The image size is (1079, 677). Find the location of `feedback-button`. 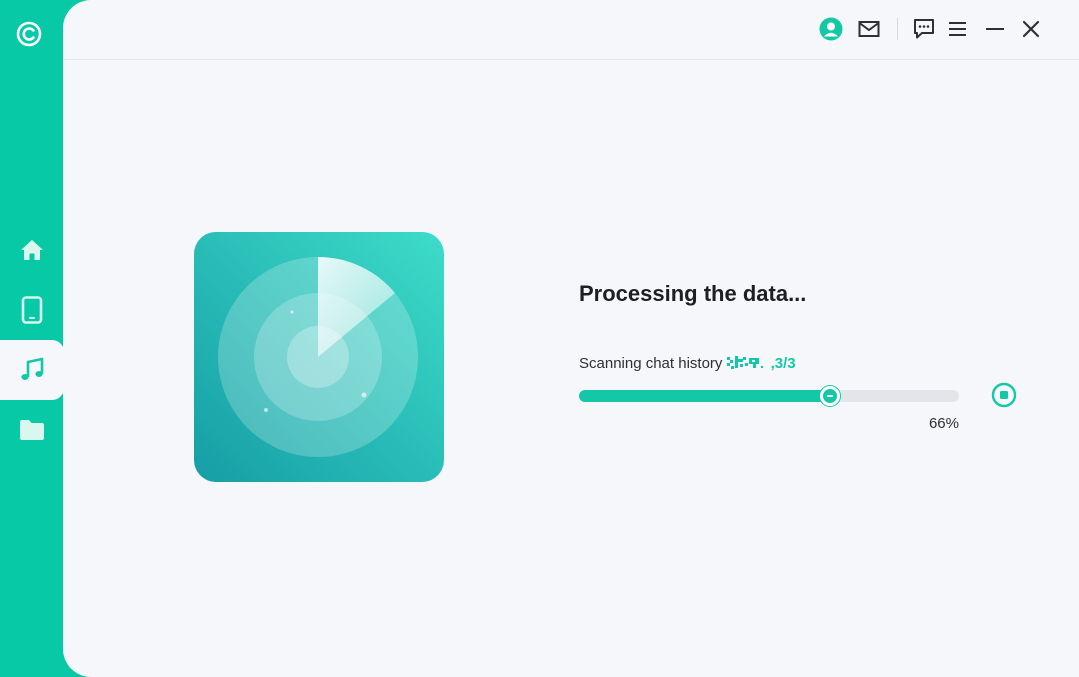

feedback-button is located at coordinates (924, 29).